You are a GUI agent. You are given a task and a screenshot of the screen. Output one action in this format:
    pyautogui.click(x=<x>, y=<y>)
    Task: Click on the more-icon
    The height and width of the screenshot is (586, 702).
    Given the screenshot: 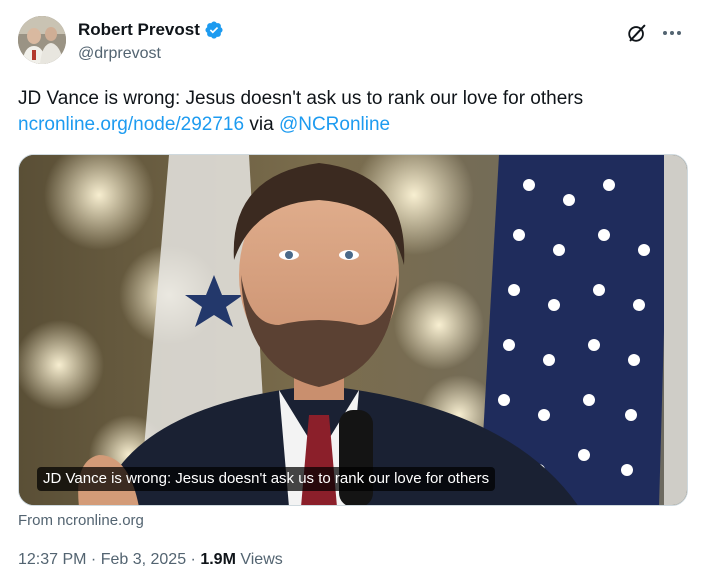 What is the action you would take?
    pyautogui.click(x=672, y=33)
    